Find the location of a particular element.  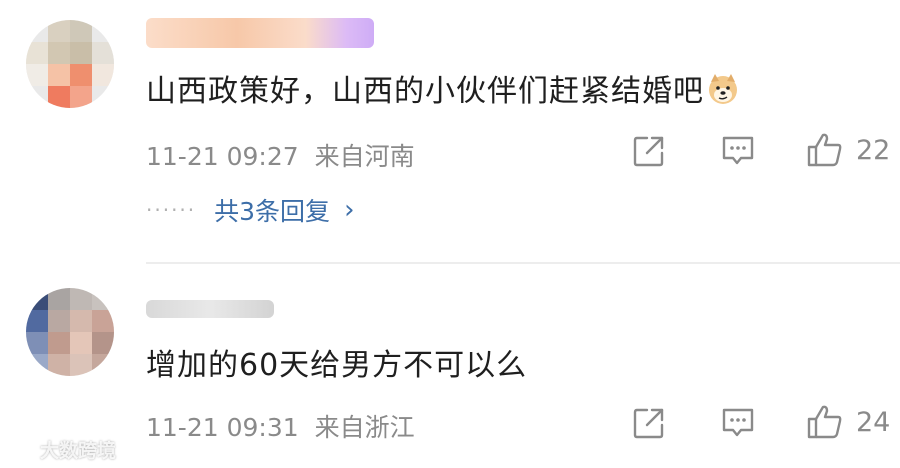

replies-count-label: 共3条回复 is located at coordinates (272, 211).